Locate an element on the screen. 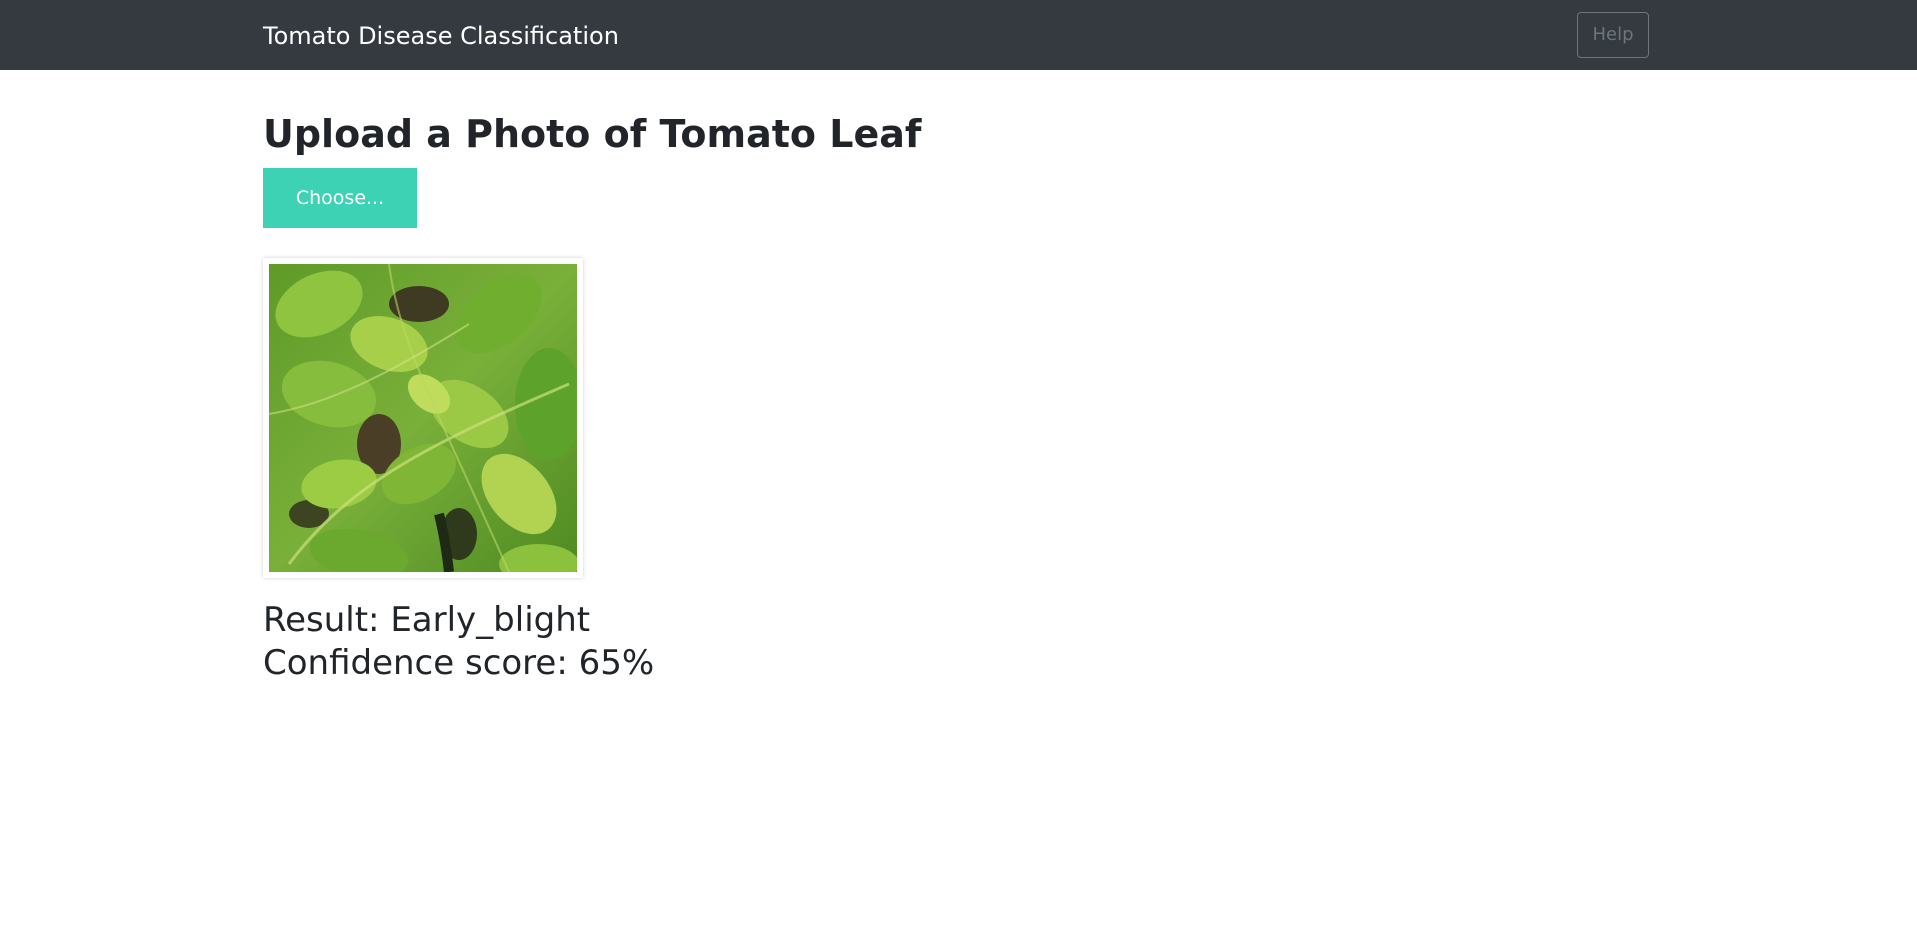 The width and height of the screenshot is (1917, 931). image-preview is located at coordinates (423, 418).